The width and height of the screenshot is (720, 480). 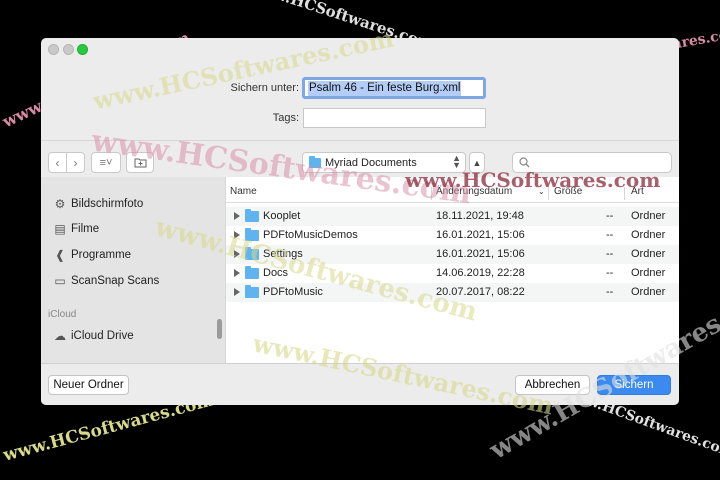 I want to click on table-row: Kooplet 18.11.2021, 19:48 -- Ordner, so click(x=452, y=216).